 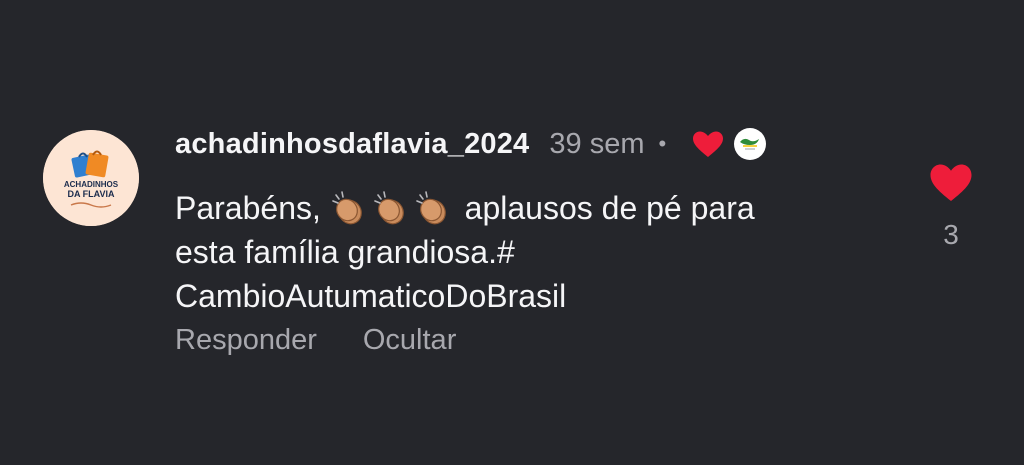 What do you see at coordinates (708, 144) in the screenshot?
I see `creator-liked-heart-icon` at bounding box center [708, 144].